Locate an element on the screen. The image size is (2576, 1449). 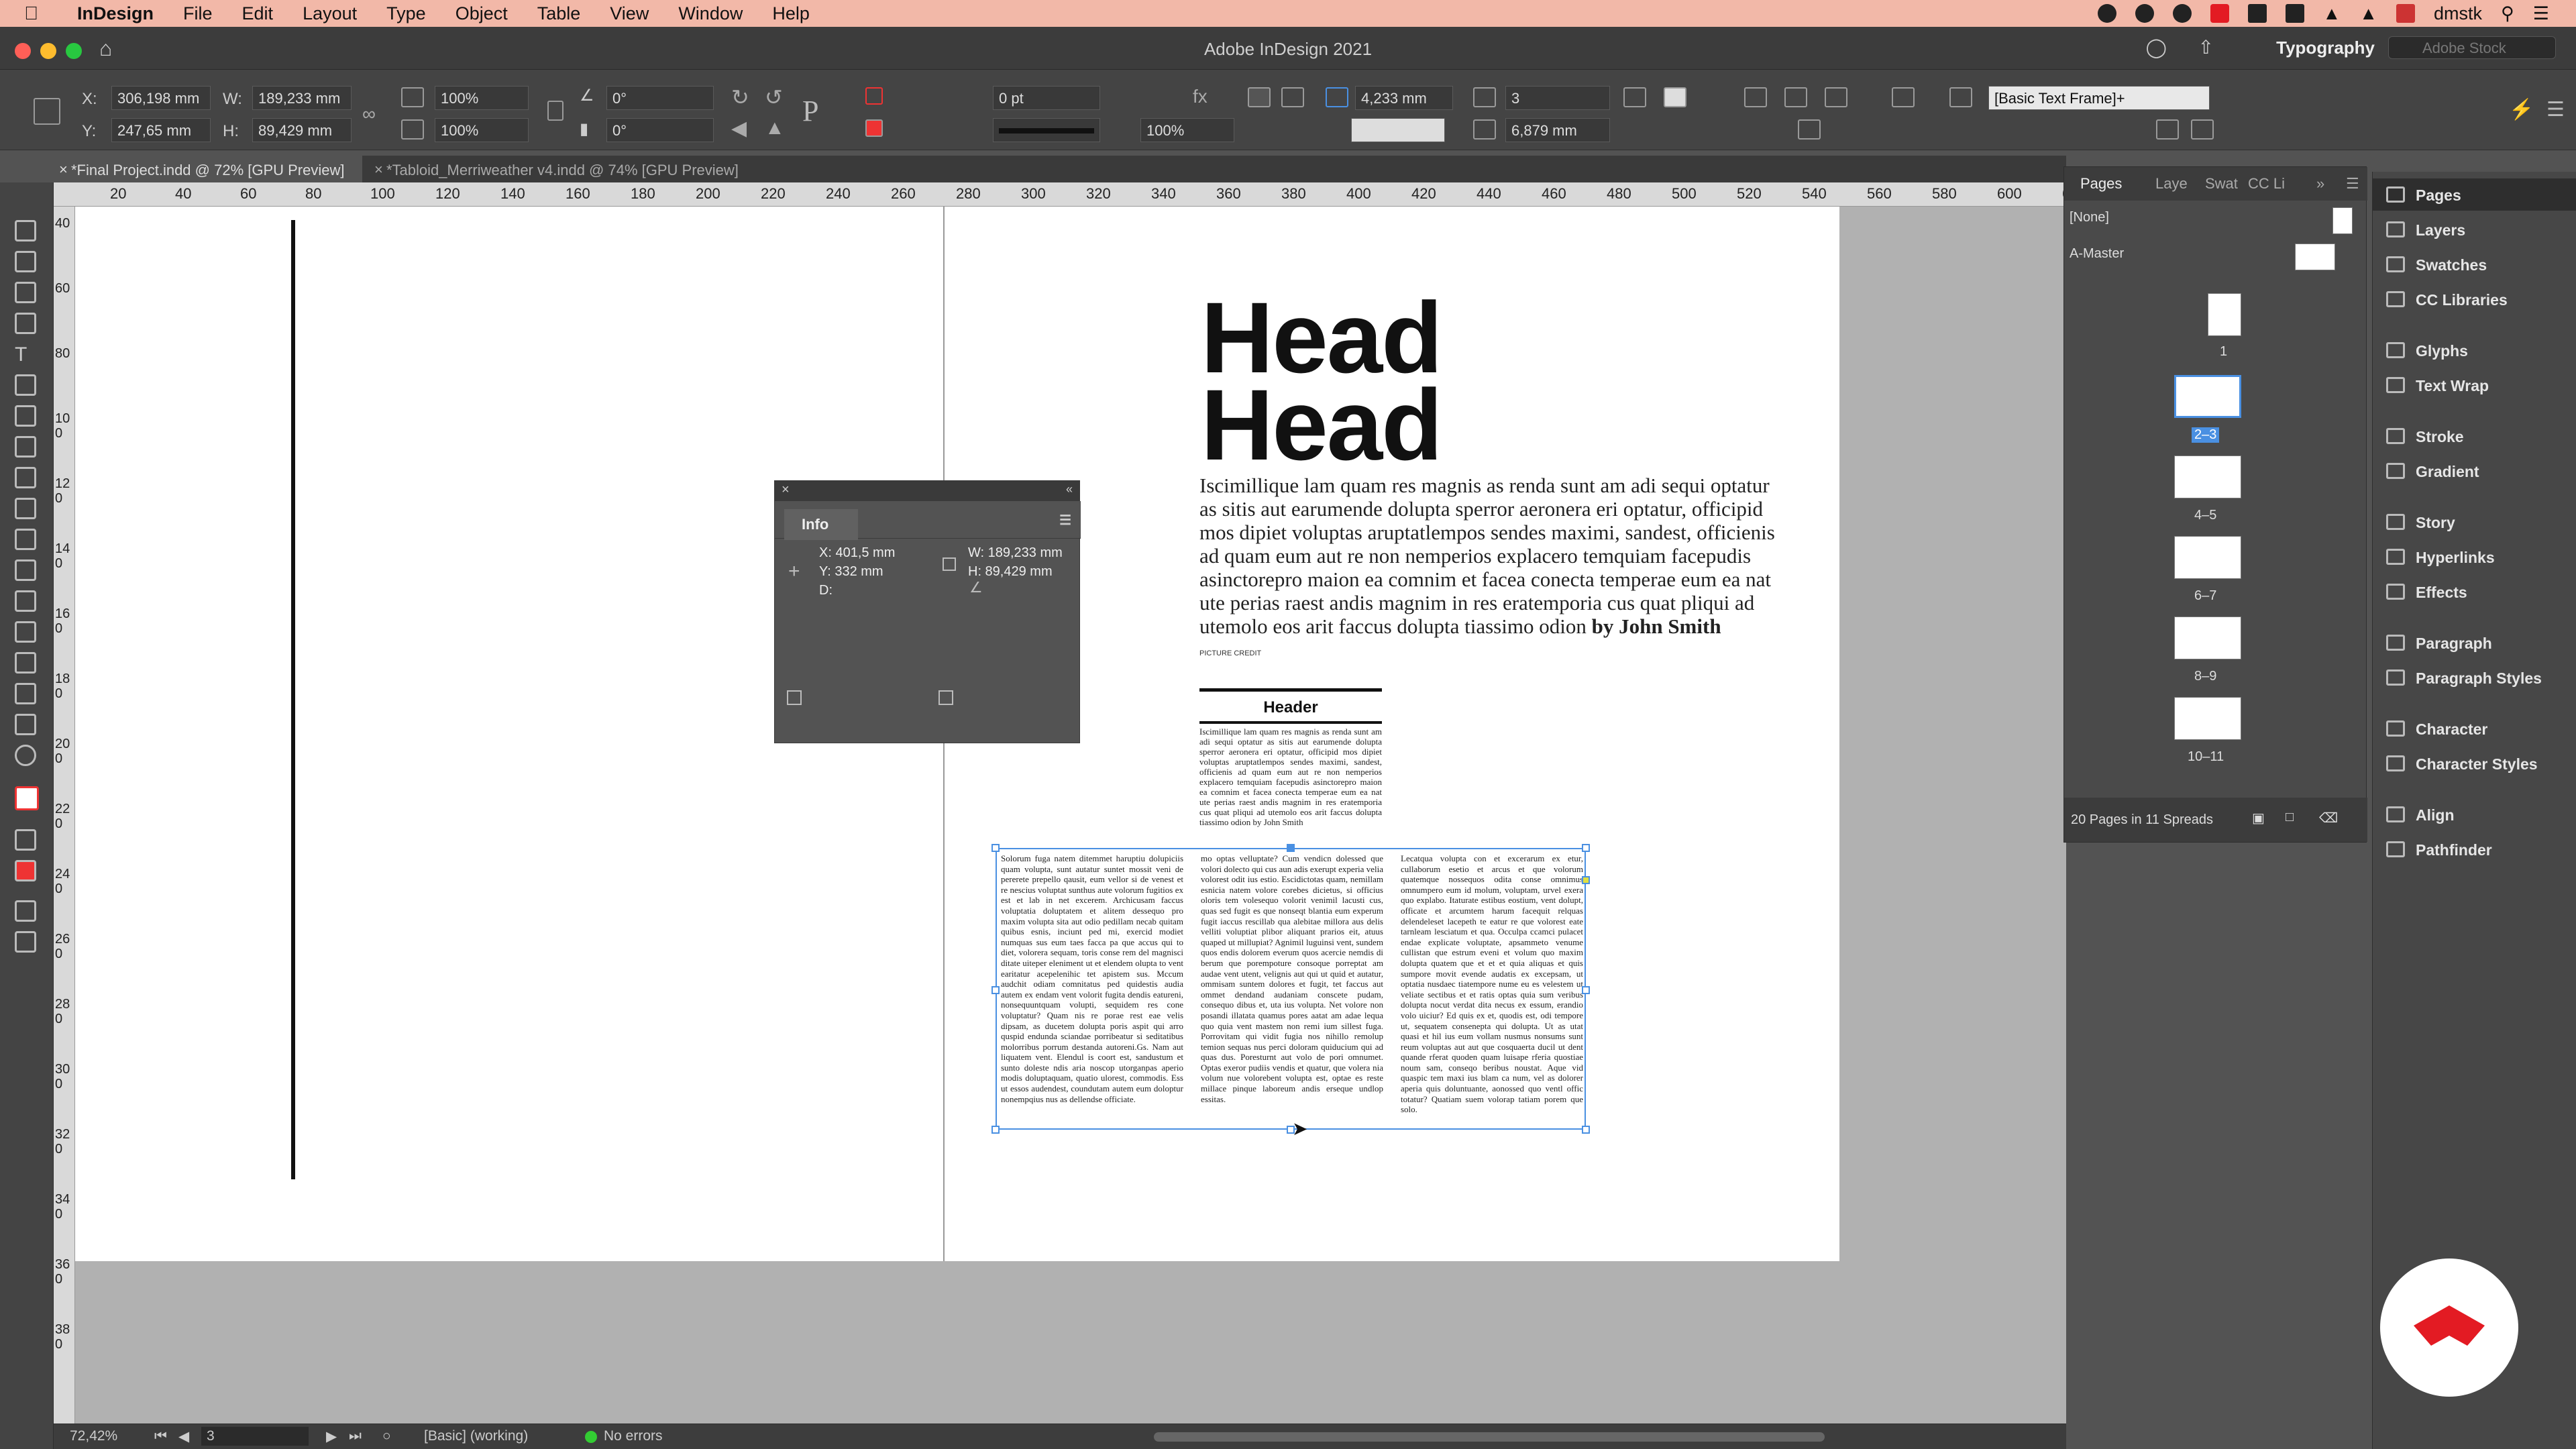
app-tray-icon is located at coordinates (2219, 13).